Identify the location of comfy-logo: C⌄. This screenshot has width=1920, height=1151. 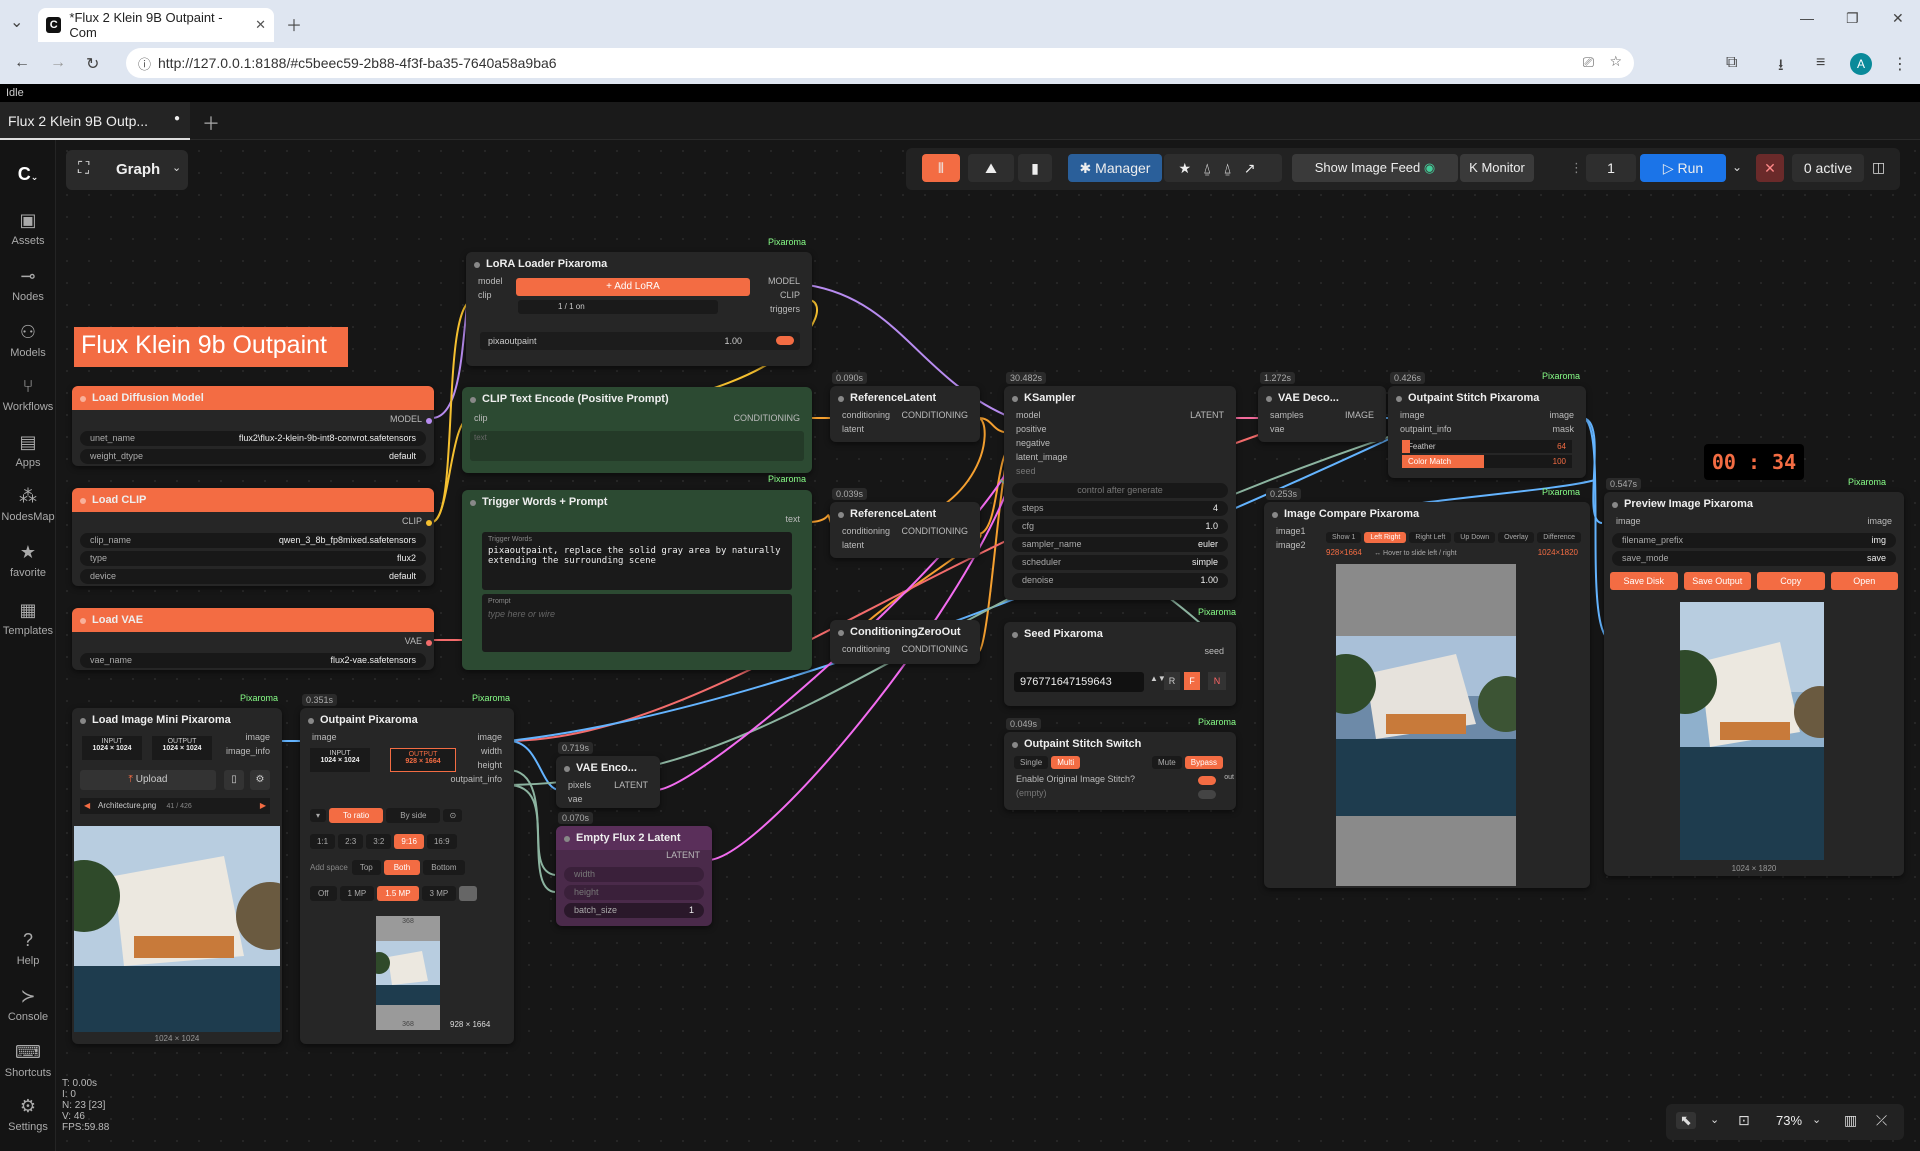
(28, 174).